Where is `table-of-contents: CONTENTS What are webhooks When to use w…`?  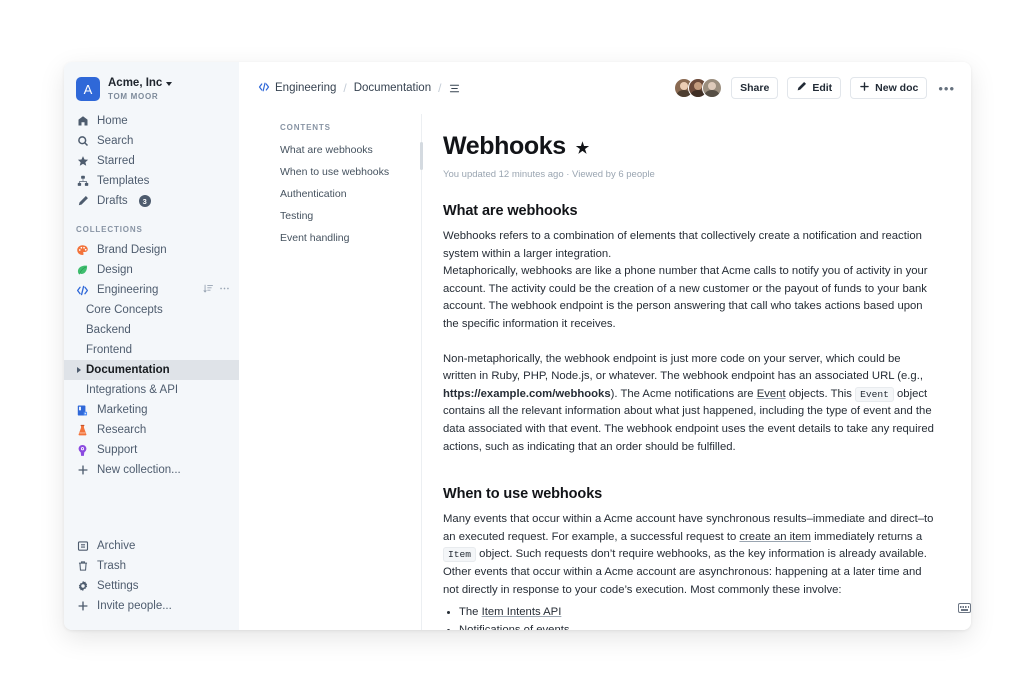 table-of-contents: CONTENTS What are webhooks When to use w… is located at coordinates (331, 372).